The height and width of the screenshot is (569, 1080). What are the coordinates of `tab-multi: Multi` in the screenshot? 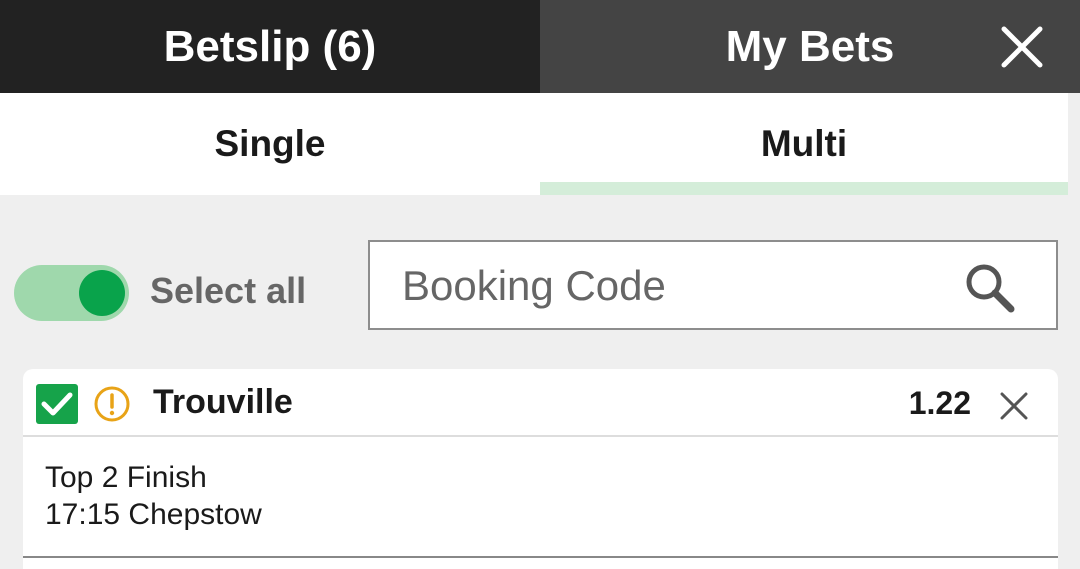 It's located at (804, 144).